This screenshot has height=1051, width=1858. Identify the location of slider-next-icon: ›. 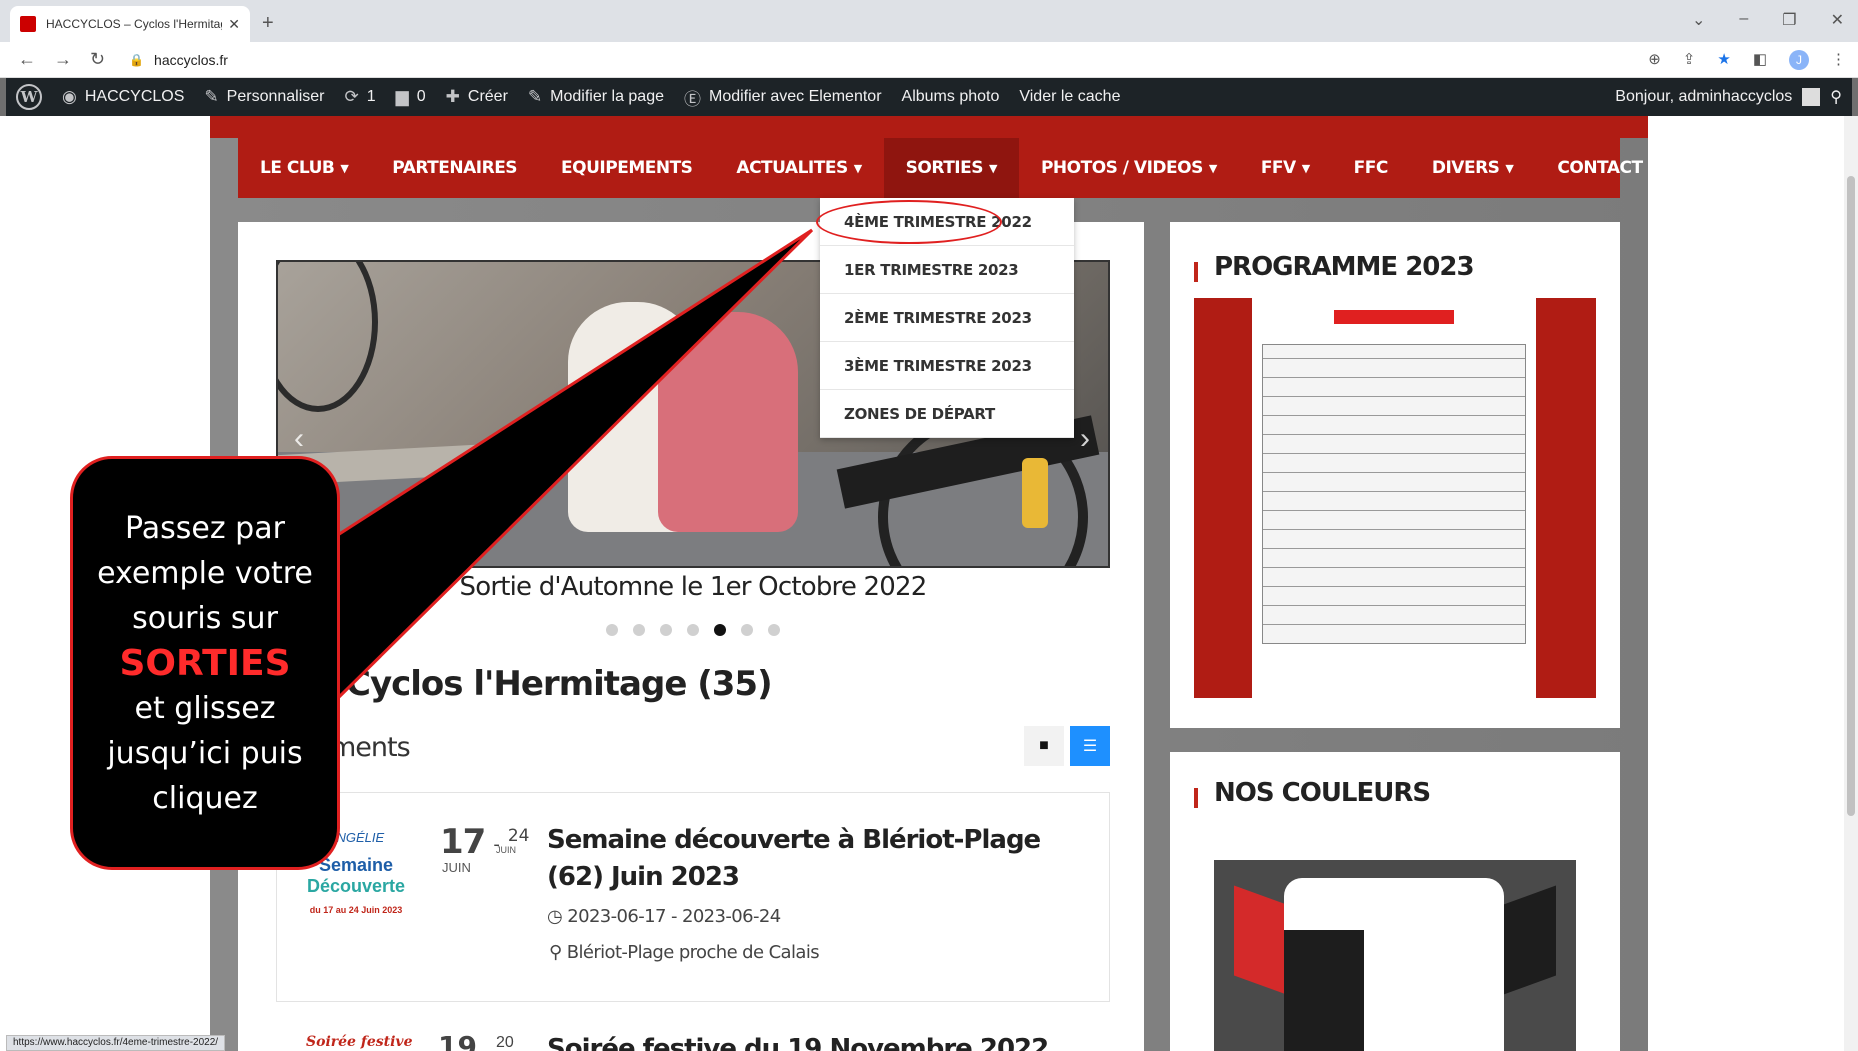
(1085, 439).